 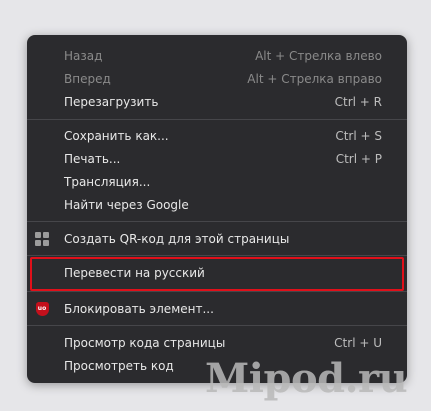 I want to click on menu-item-shortcut: Ctrl + P, so click(x=358, y=158).